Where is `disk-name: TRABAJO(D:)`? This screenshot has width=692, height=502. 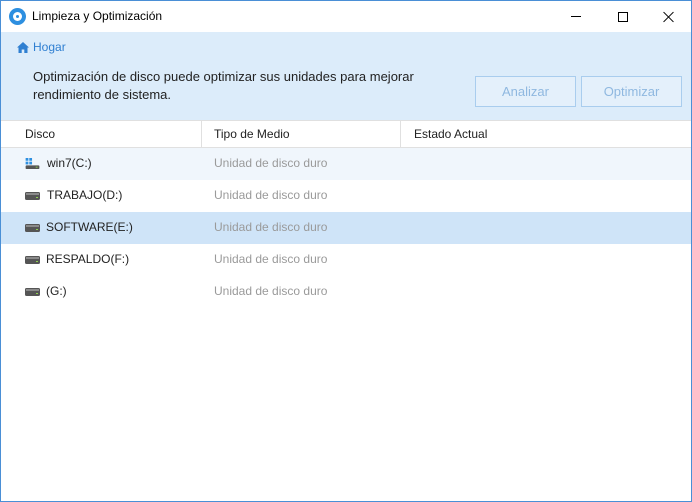
disk-name: TRABAJO(D:) is located at coordinates (85, 195).